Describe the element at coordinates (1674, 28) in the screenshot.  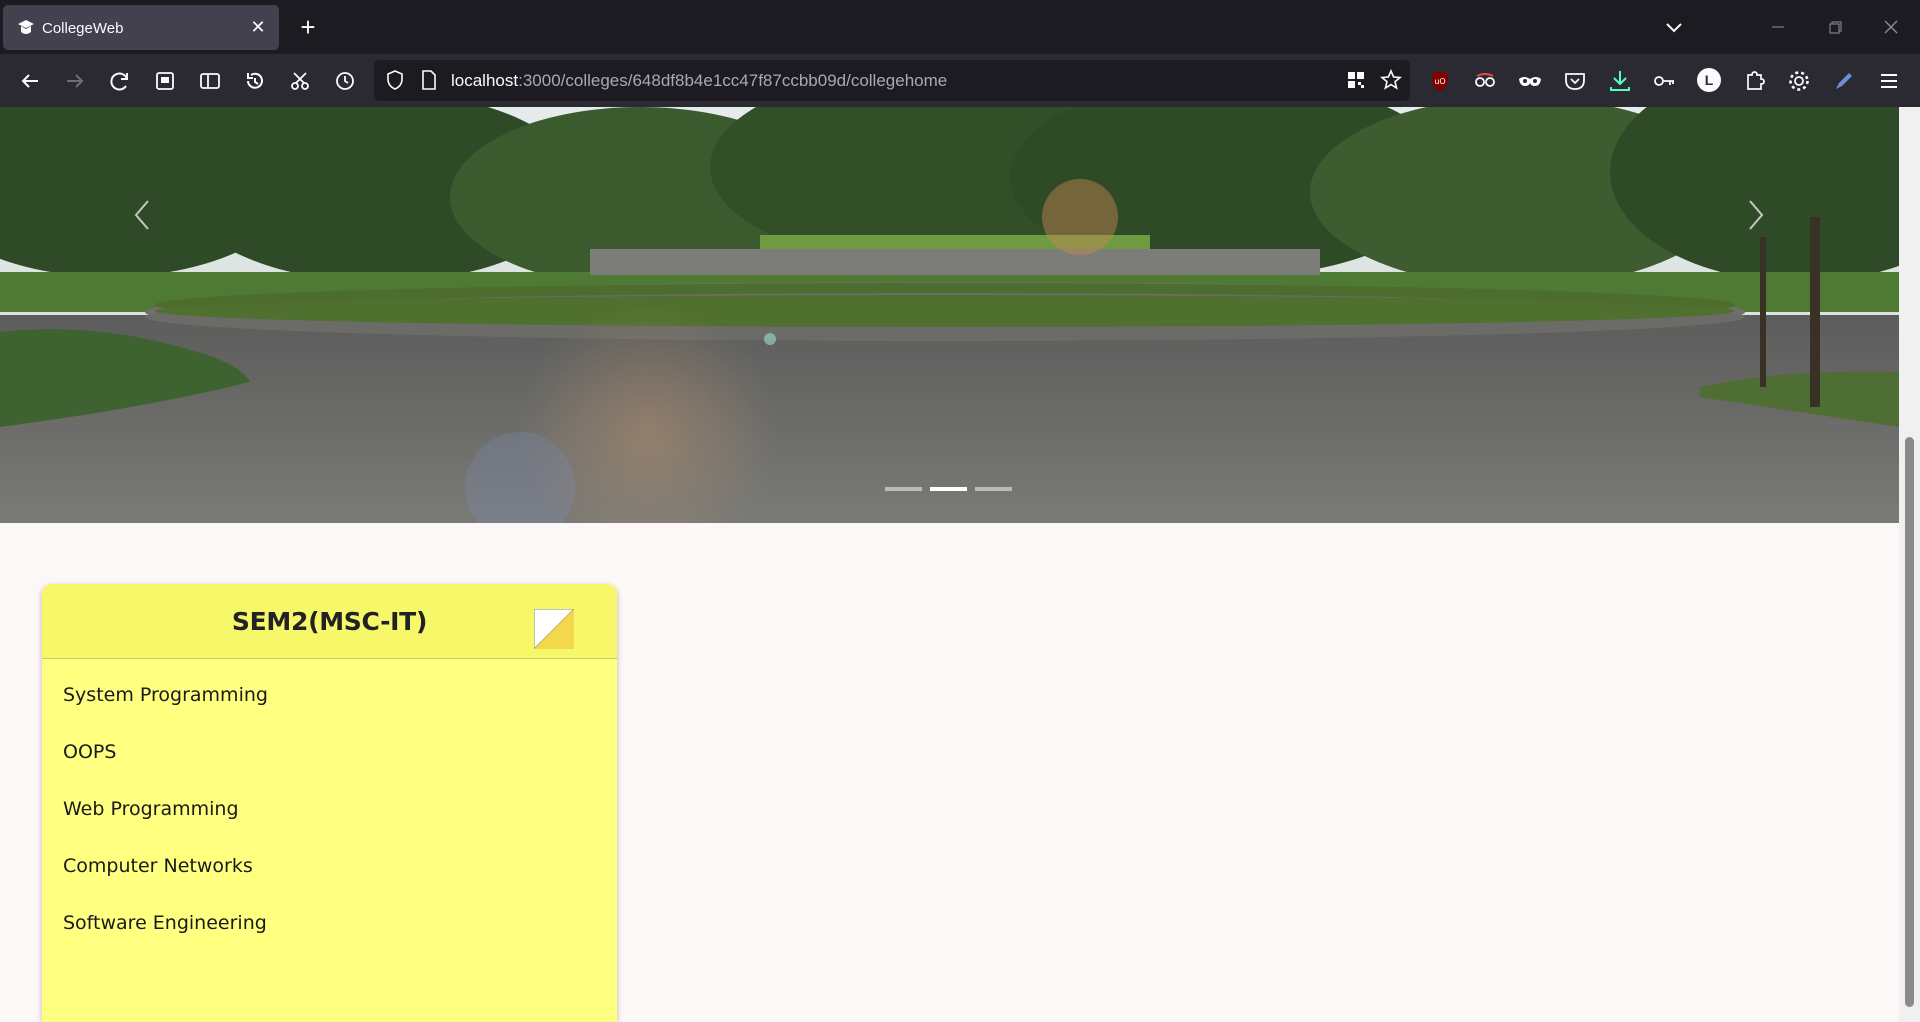
I see `chevron-down-icon` at that location.